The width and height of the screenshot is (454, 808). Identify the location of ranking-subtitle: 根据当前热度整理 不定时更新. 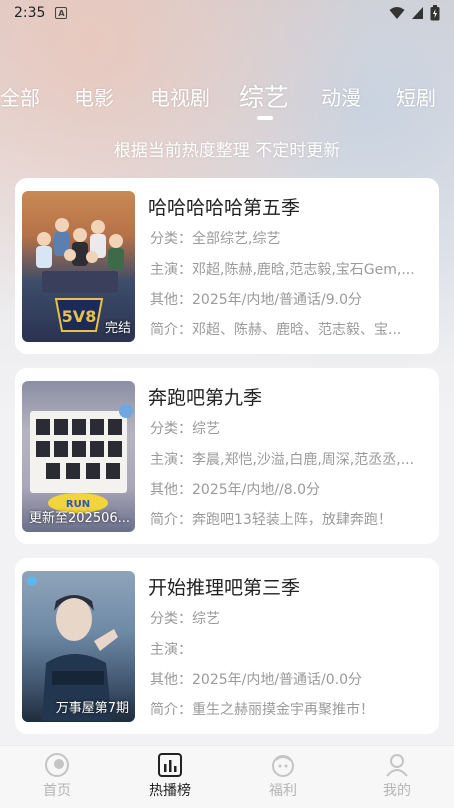
(227, 151).